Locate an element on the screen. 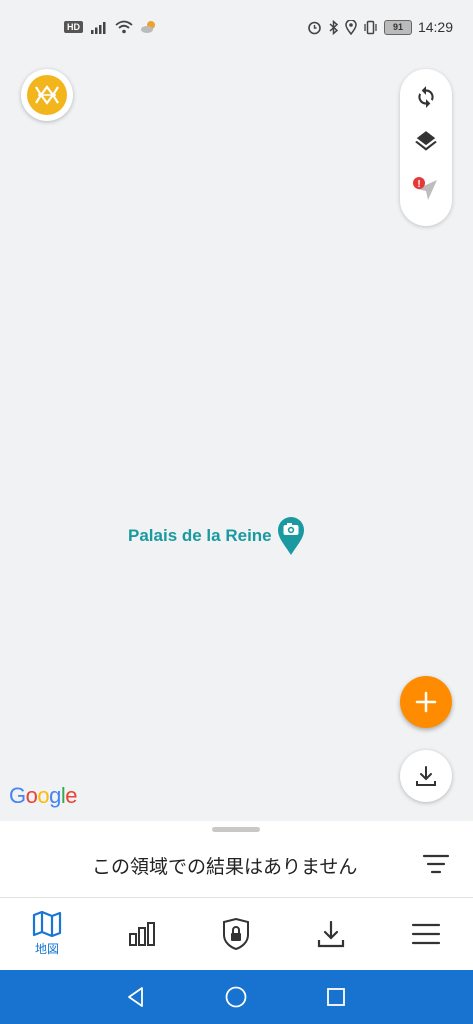 The height and width of the screenshot is (1024, 473). weather-icon is located at coordinates (148, 27).